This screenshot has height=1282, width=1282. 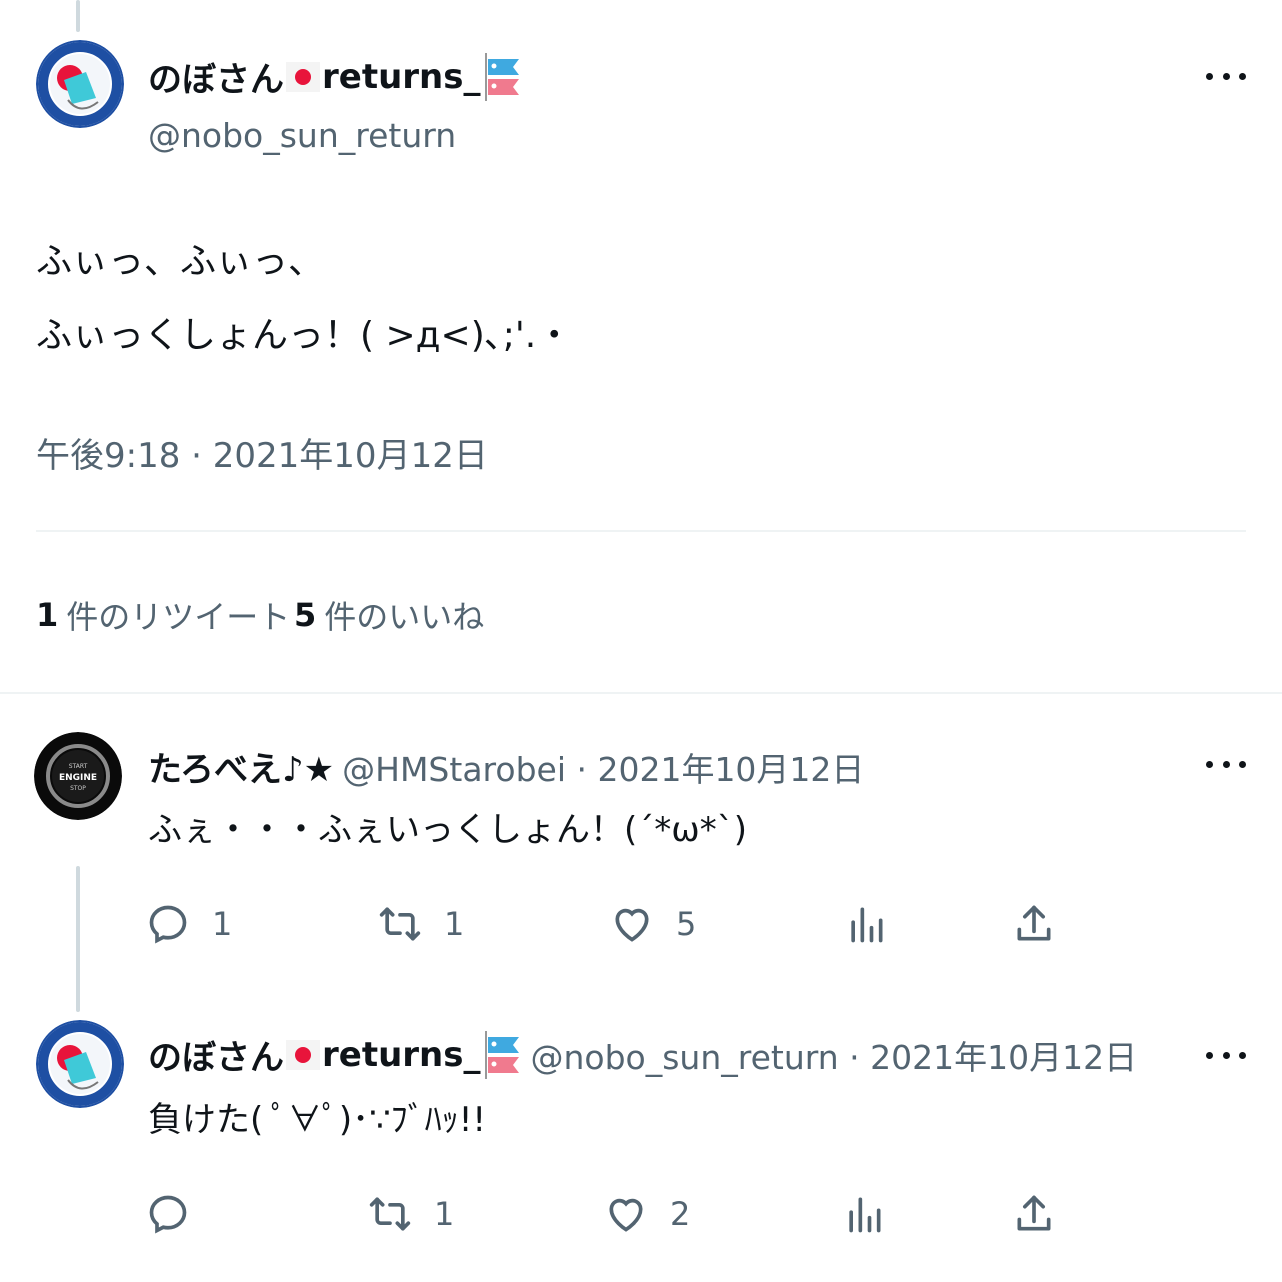 I want to click on like-button: 5, so click(x=653, y=924).